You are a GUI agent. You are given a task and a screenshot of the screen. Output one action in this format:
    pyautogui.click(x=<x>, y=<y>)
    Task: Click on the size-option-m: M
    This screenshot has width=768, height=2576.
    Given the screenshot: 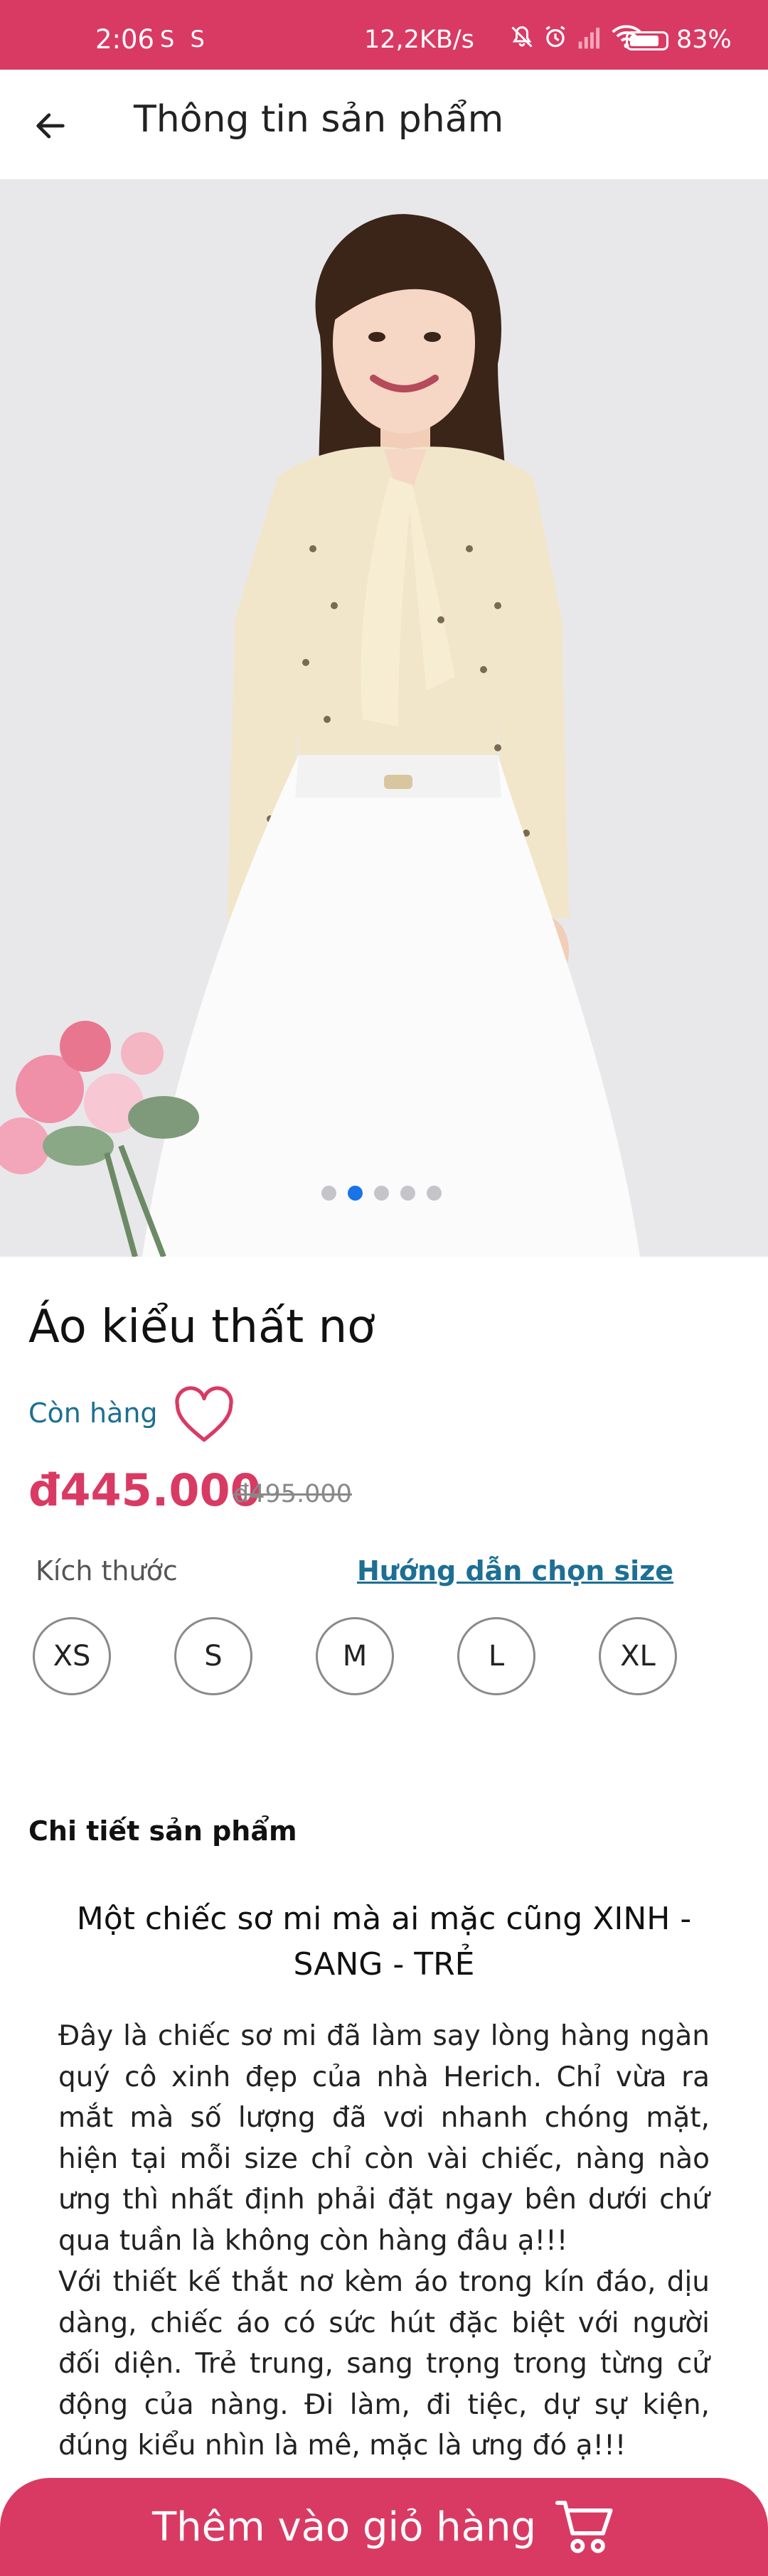 What is the action you would take?
    pyautogui.click(x=355, y=1656)
    